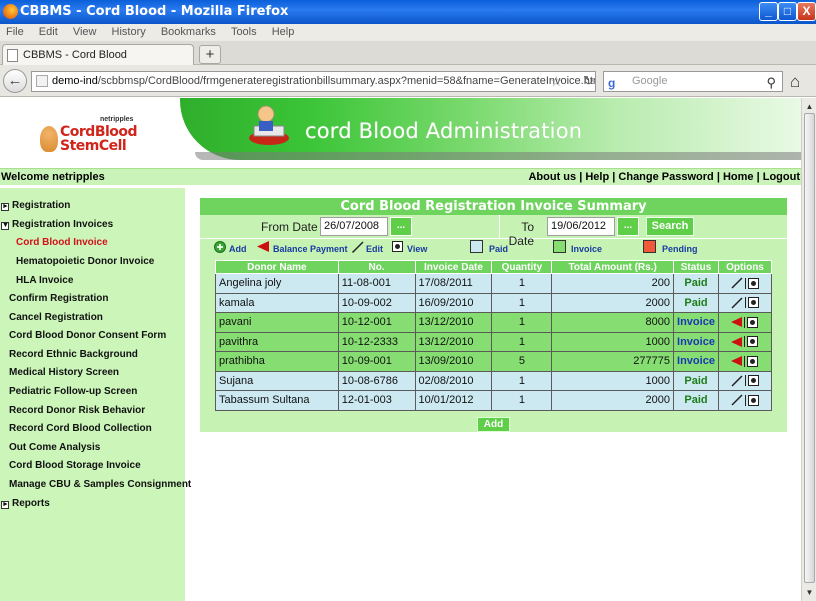  What do you see at coordinates (376, 267) in the screenshot?
I see `col-no: No.` at bounding box center [376, 267].